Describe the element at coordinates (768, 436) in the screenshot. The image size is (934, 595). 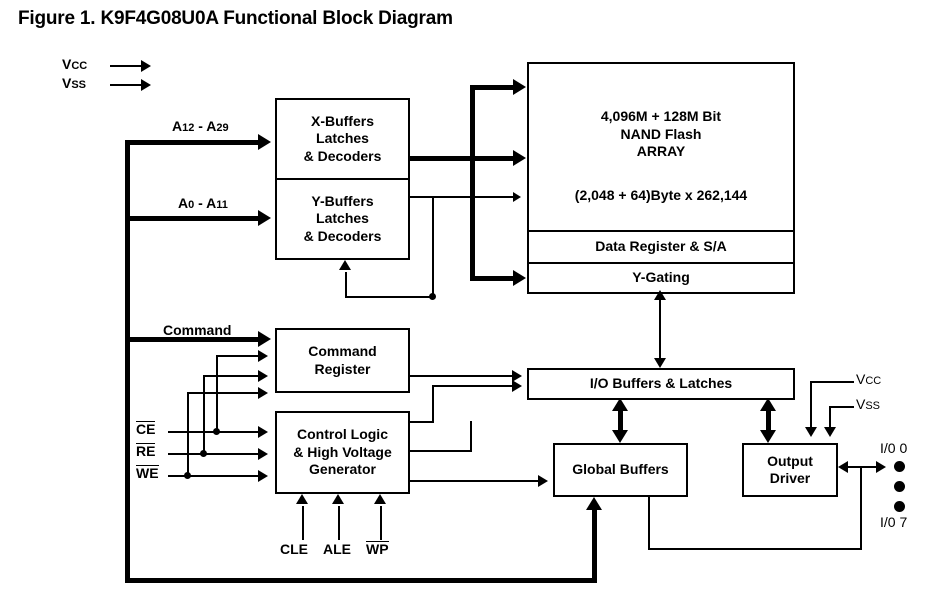
I see `io-outputdriver-link-down-arrow-icon` at that location.